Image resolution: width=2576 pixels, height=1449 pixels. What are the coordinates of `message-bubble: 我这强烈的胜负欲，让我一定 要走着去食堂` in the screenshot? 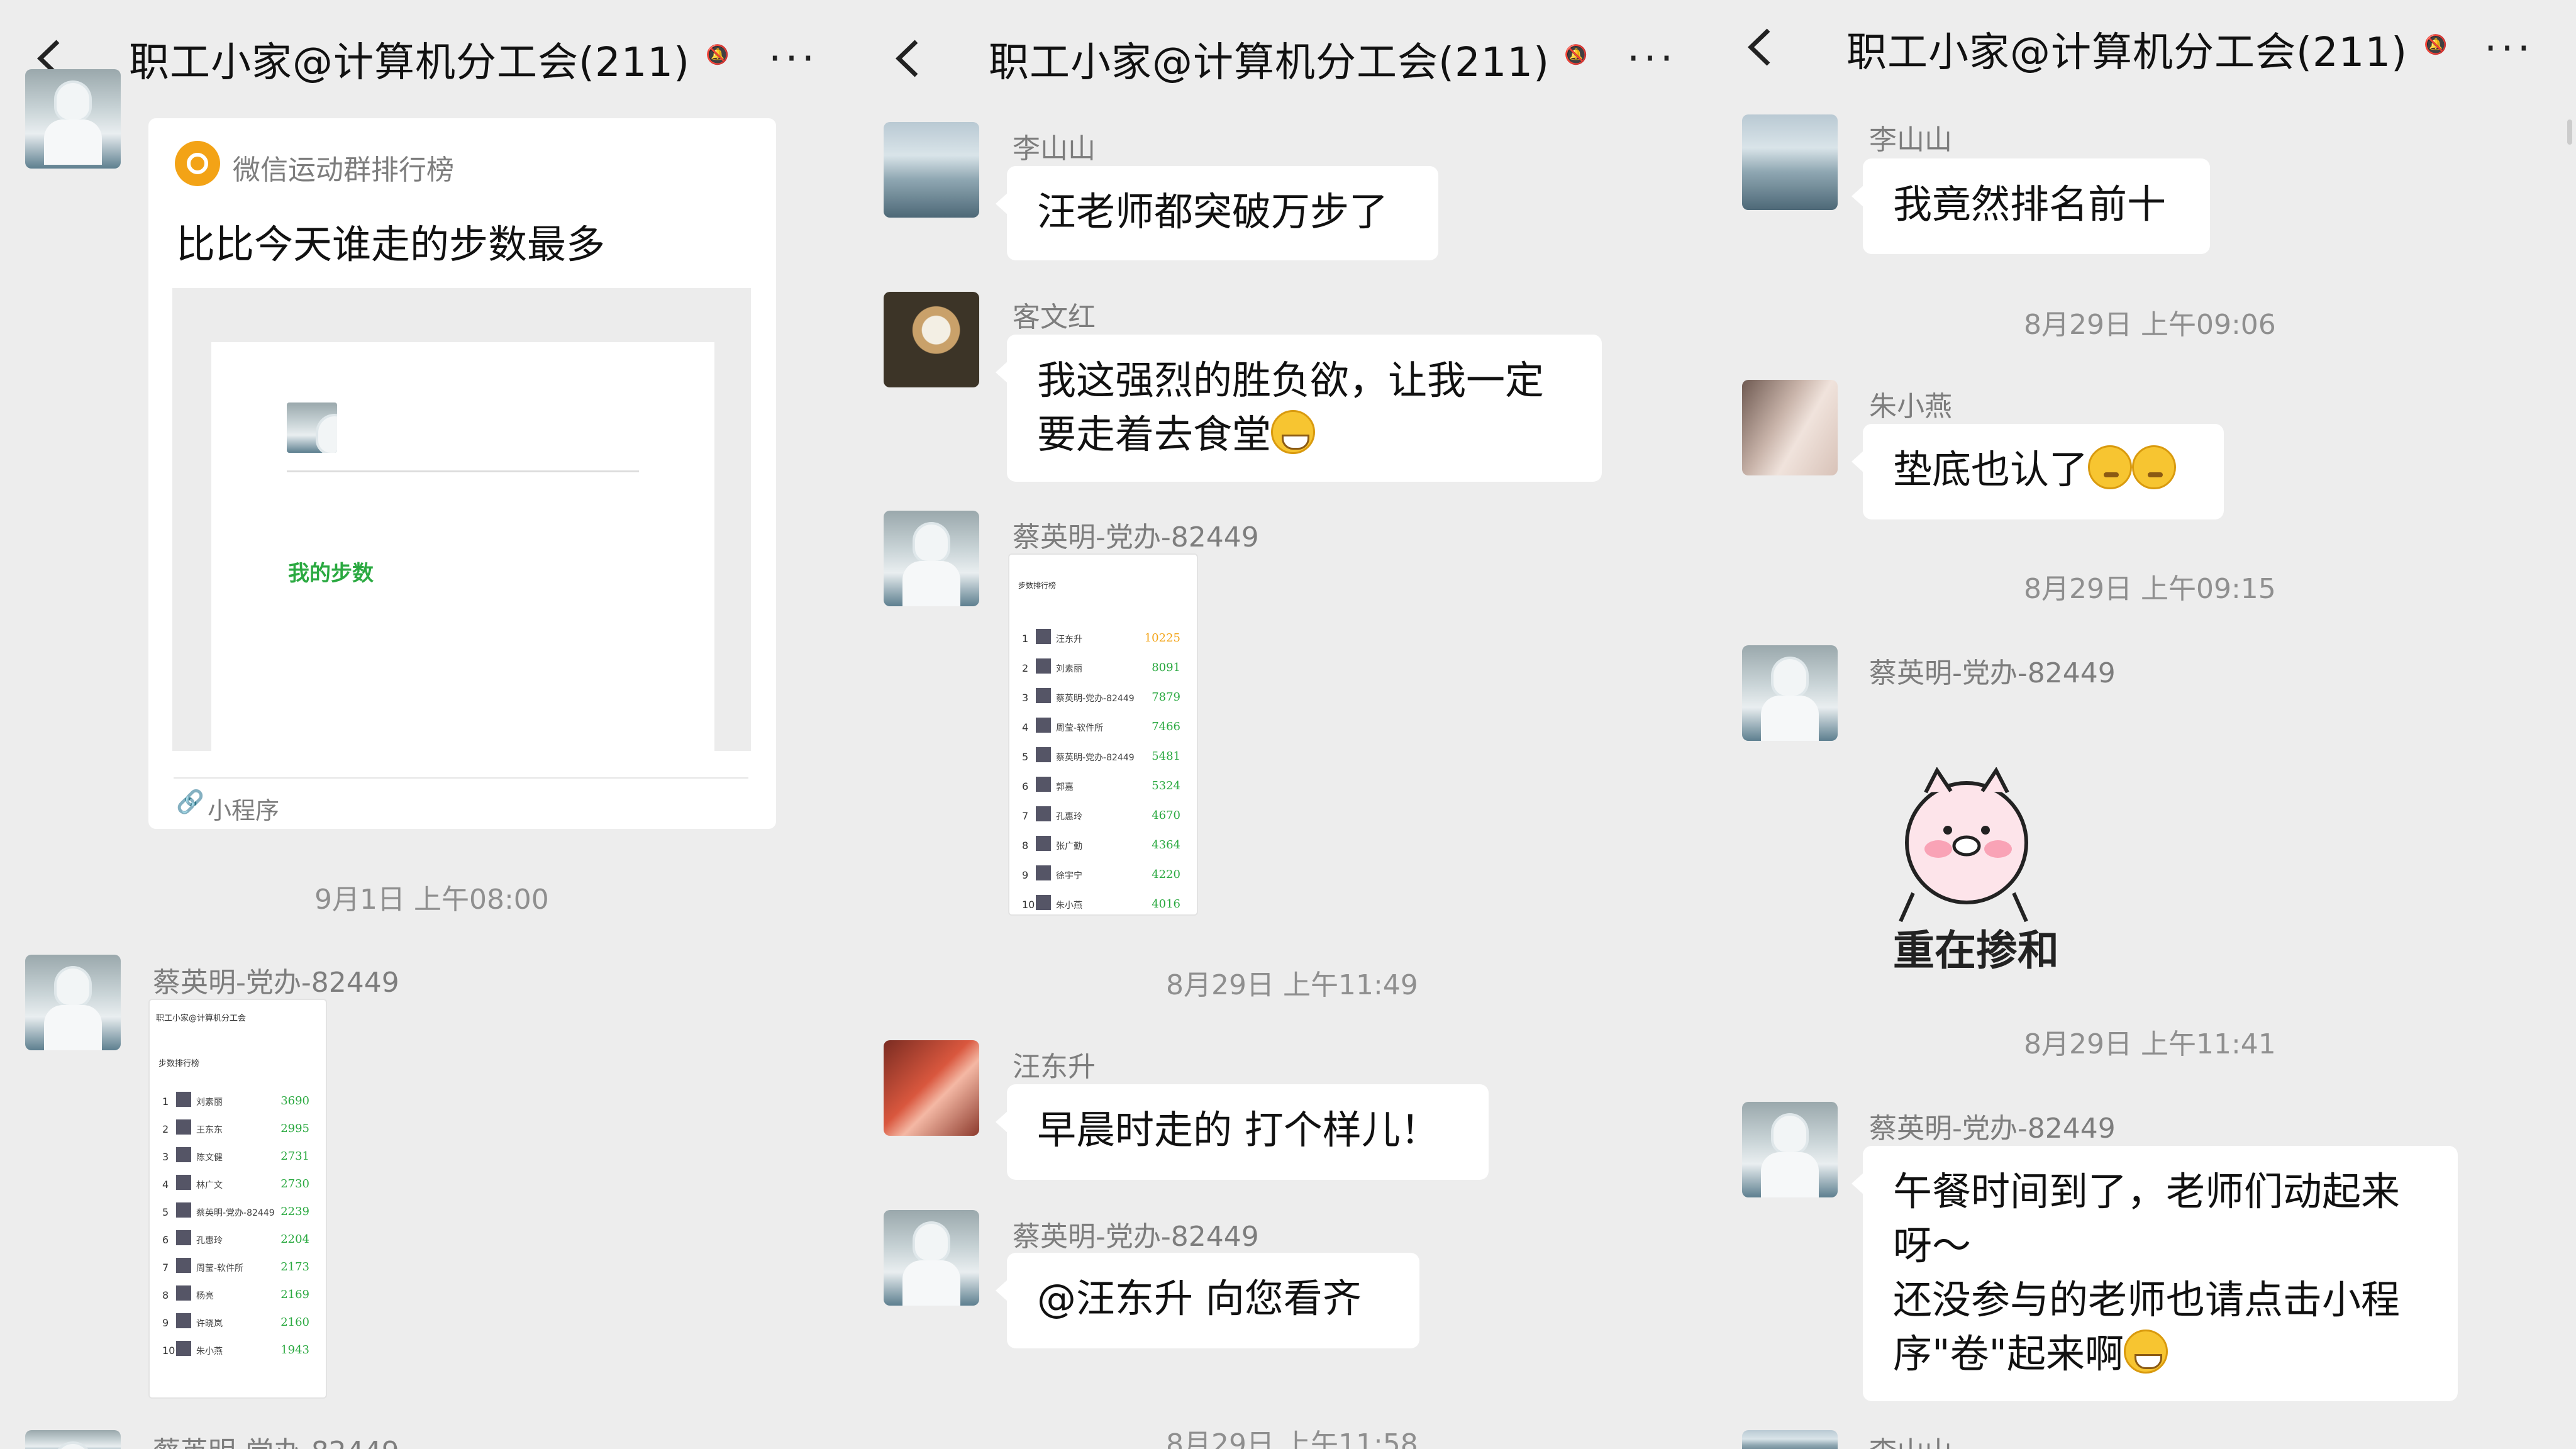 It's located at (1299, 408).